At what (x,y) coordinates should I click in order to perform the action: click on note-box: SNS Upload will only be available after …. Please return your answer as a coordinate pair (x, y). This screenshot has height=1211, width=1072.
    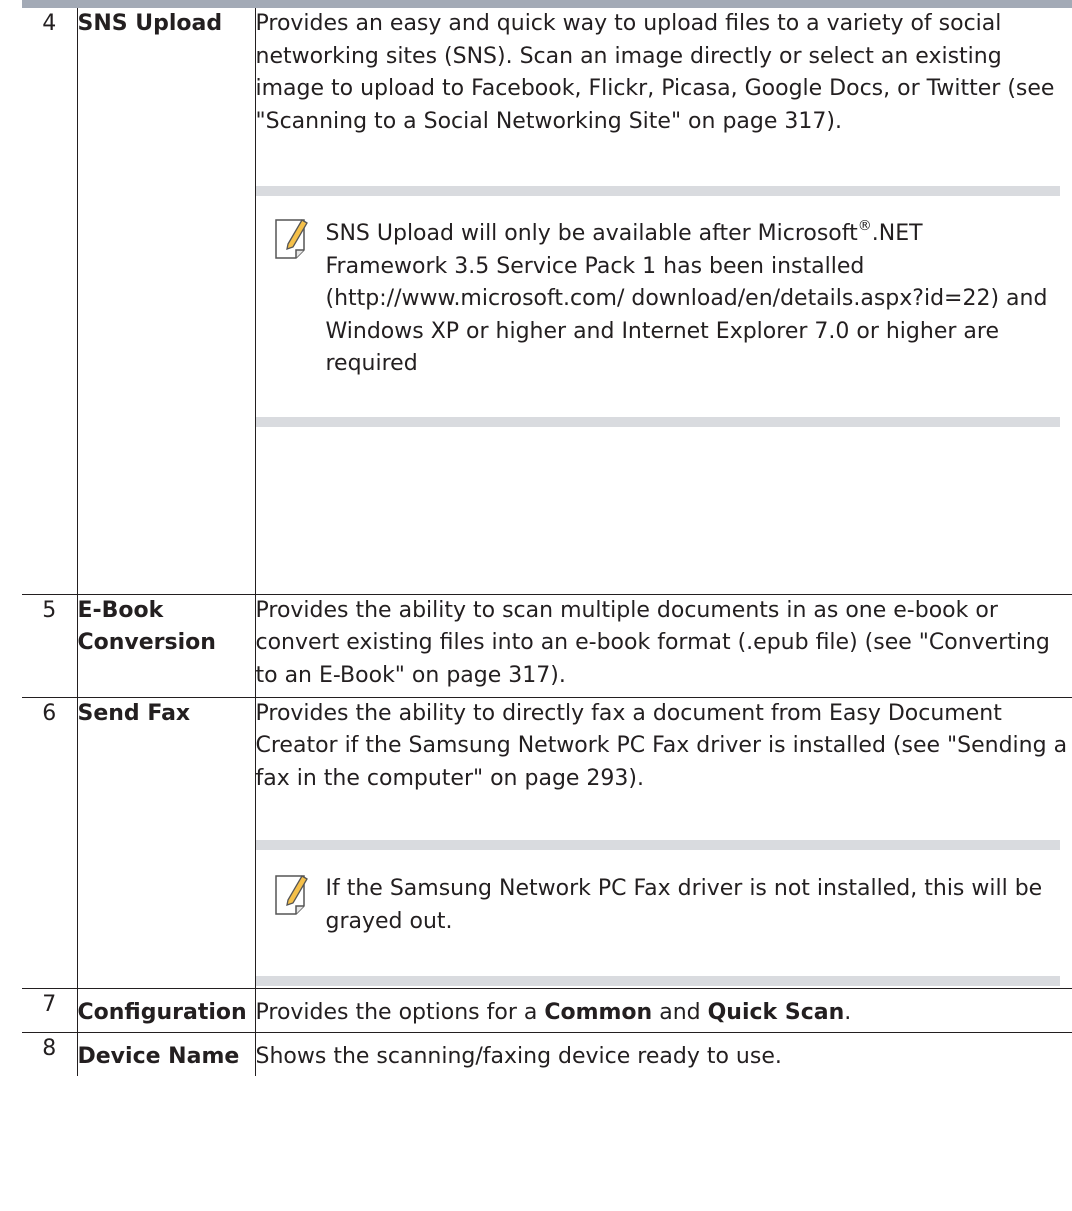
    Looking at the image, I should click on (657, 306).